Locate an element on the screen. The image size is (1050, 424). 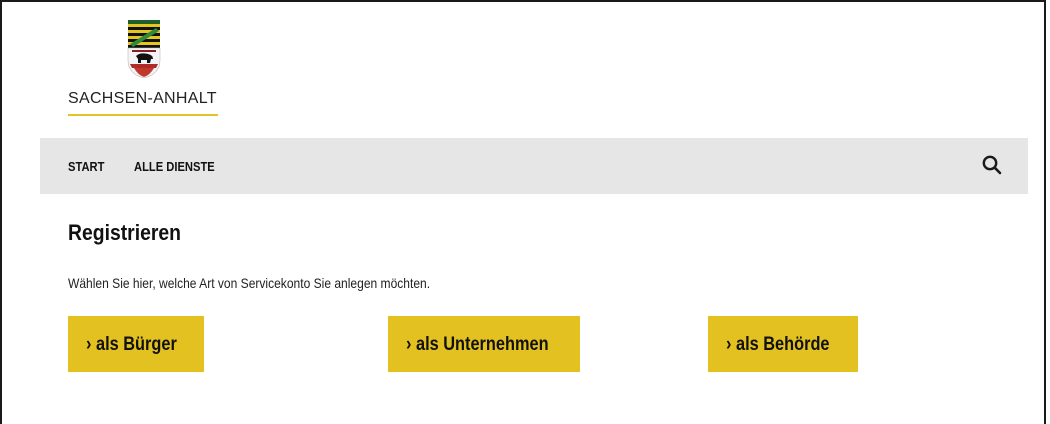
search-icon is located at coordinates (992, 165).